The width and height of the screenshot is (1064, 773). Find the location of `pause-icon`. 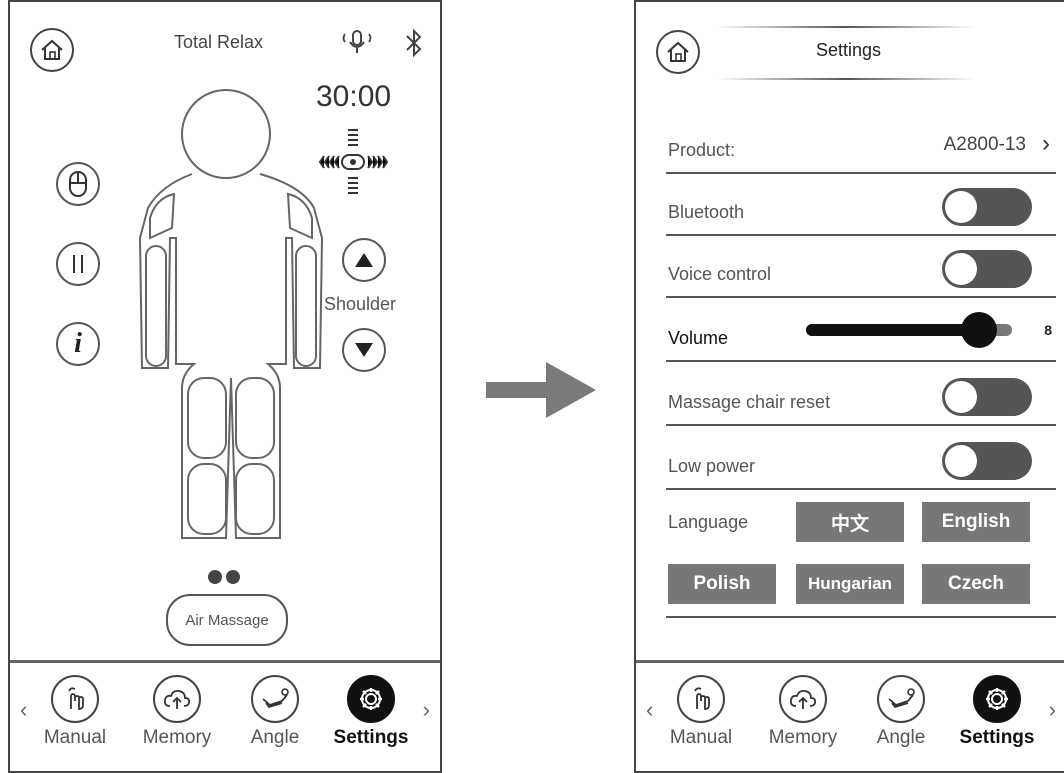

pause-icon is located at coordinates (78, 264).